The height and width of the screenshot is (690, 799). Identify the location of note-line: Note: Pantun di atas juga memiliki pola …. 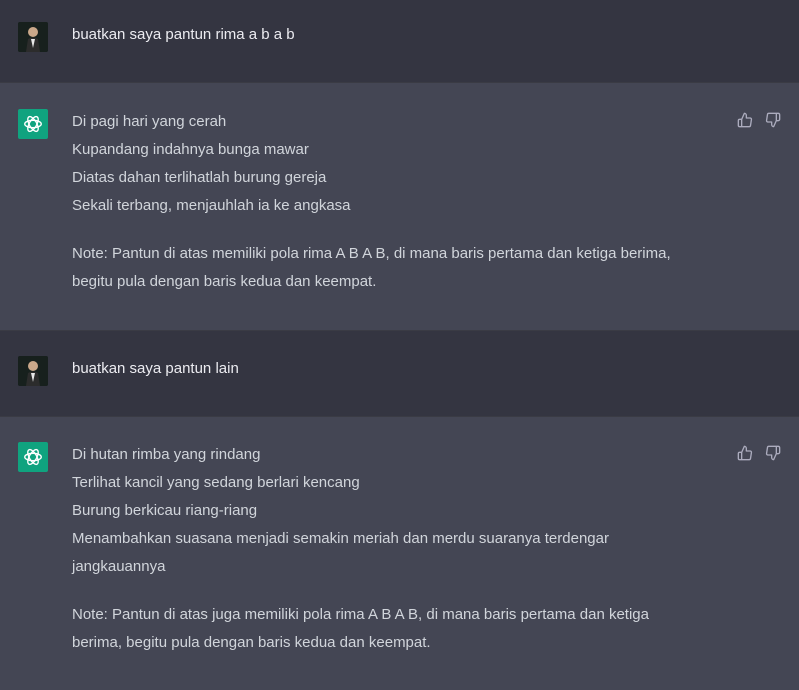
(360, 614).